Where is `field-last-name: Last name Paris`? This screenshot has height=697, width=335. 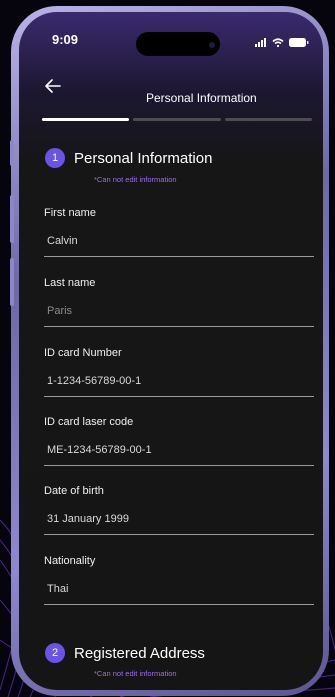 field-last-name: Last name Paris is located at coordinates (179, 302).